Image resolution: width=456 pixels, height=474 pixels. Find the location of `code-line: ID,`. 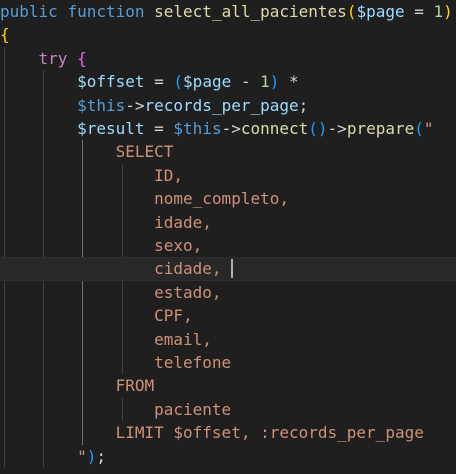

code-line: ID, is located at coordinates (228, 175).